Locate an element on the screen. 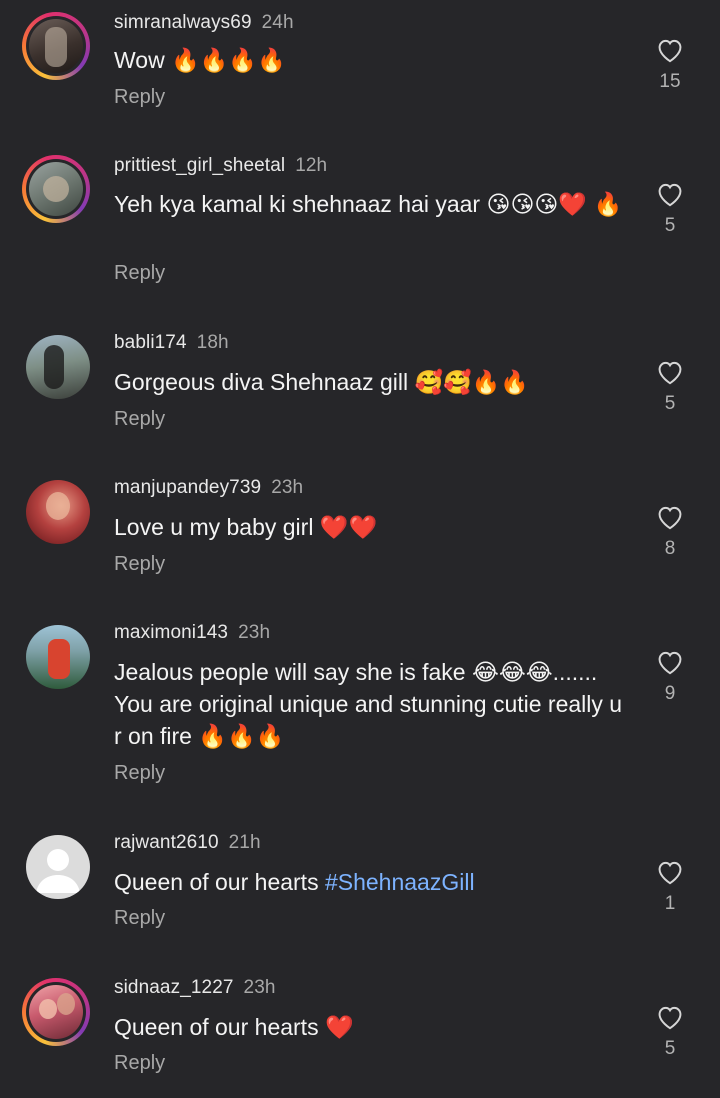 The width and height of the screenshot is (720, 1098). comment-header: simranalways69 24h is located at coordinates (204, 23).